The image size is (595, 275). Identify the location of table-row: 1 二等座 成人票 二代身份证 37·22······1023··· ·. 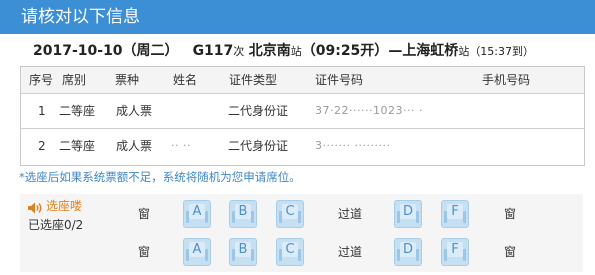
(302, 111).